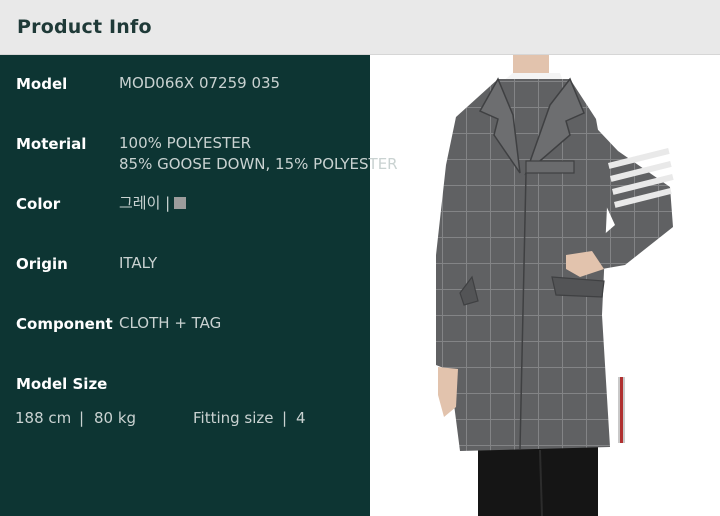 Image resolution: width=720 pixels, height=516 pixels. I want to click on color-swatch, so click(180, 203).